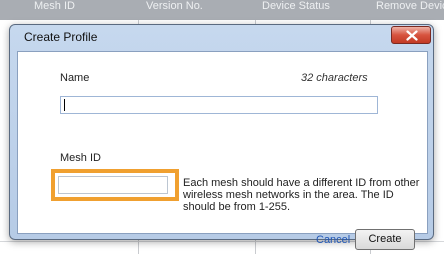 This screenshot has width=444, height=254. What do you see at coordinates (410, 10) in the screenshot?
I see `column-header-remove-device: Remove Devic` at bounding box center [410, 10].